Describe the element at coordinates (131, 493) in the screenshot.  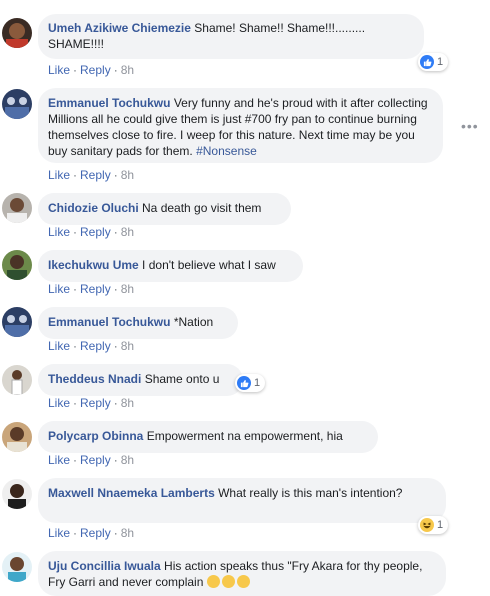
I see `comment-author: Maxwell Nnaemeka Lamberts` at that location.